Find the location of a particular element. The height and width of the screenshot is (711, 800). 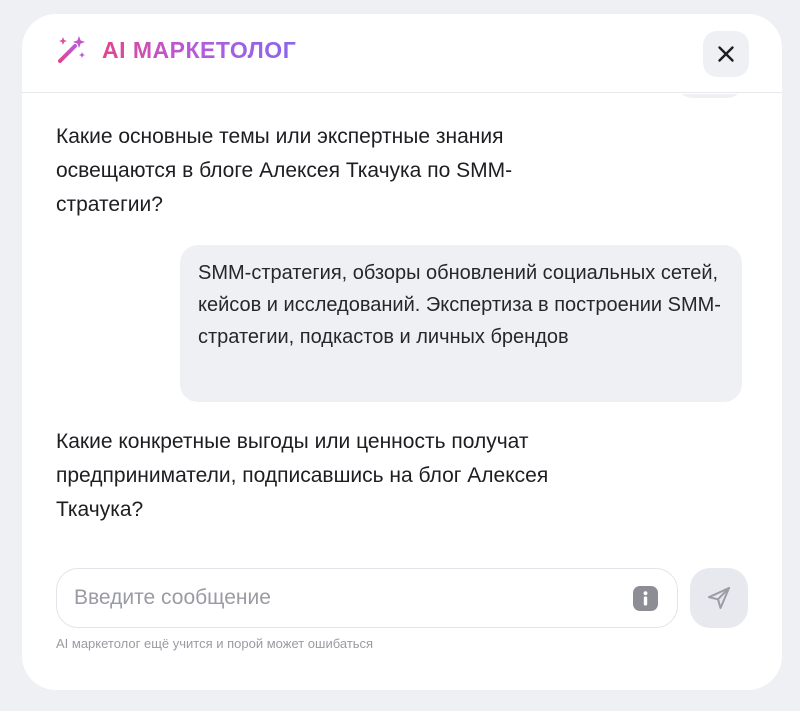

message-composer is located at coordinates (367, 598).